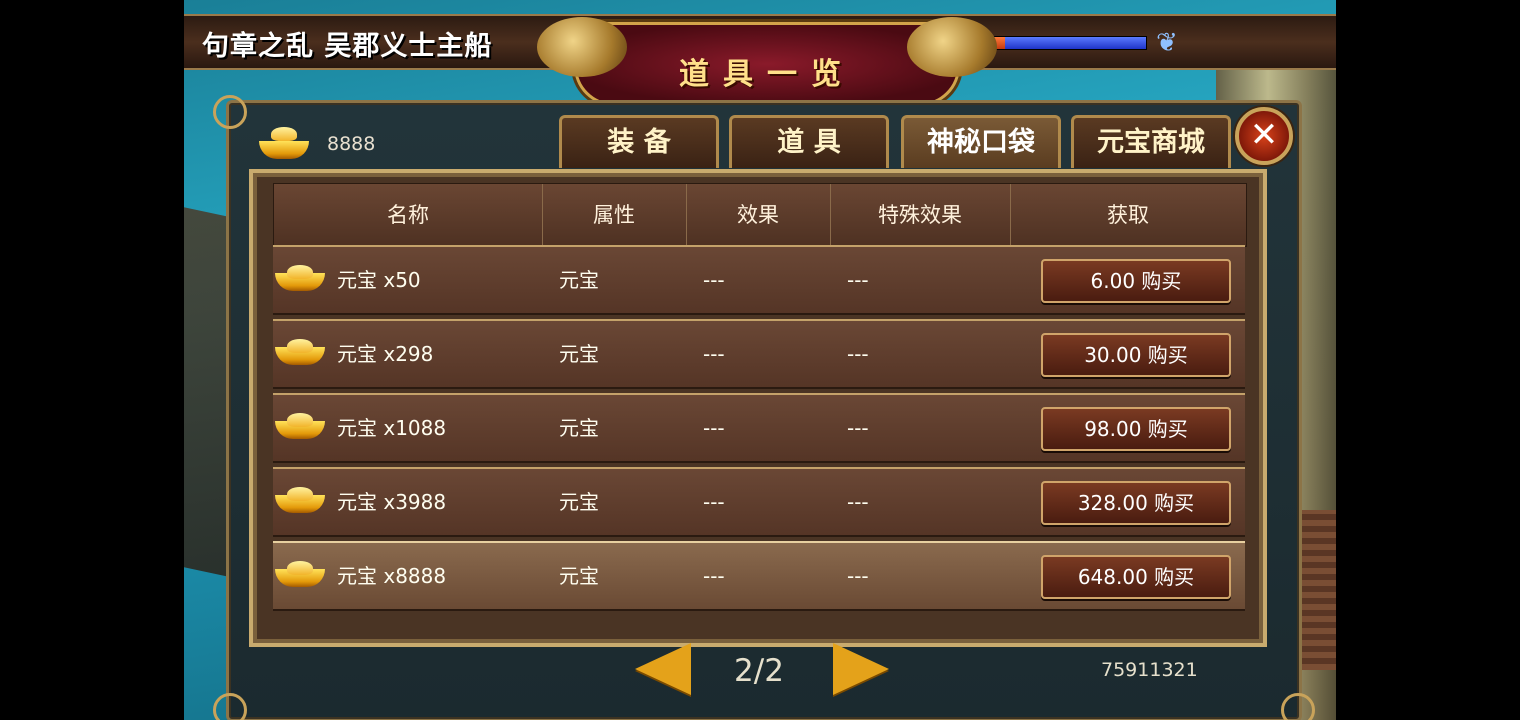  I want to click on gold-amount: 8888, so click(351, 144).